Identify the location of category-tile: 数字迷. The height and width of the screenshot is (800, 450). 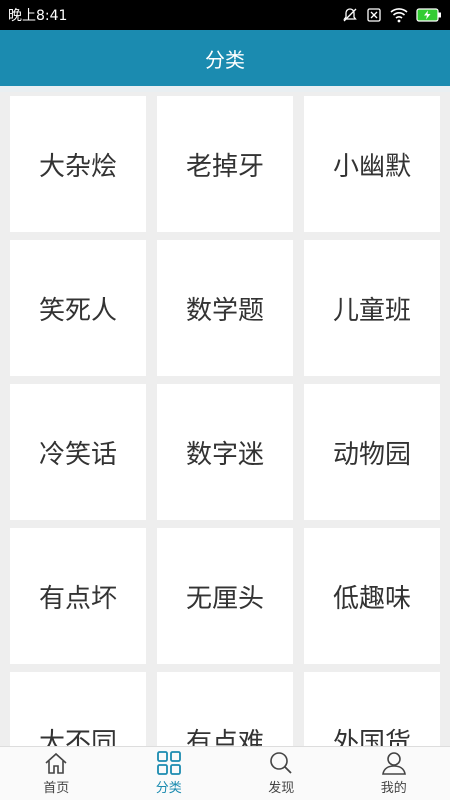
(225, 452).